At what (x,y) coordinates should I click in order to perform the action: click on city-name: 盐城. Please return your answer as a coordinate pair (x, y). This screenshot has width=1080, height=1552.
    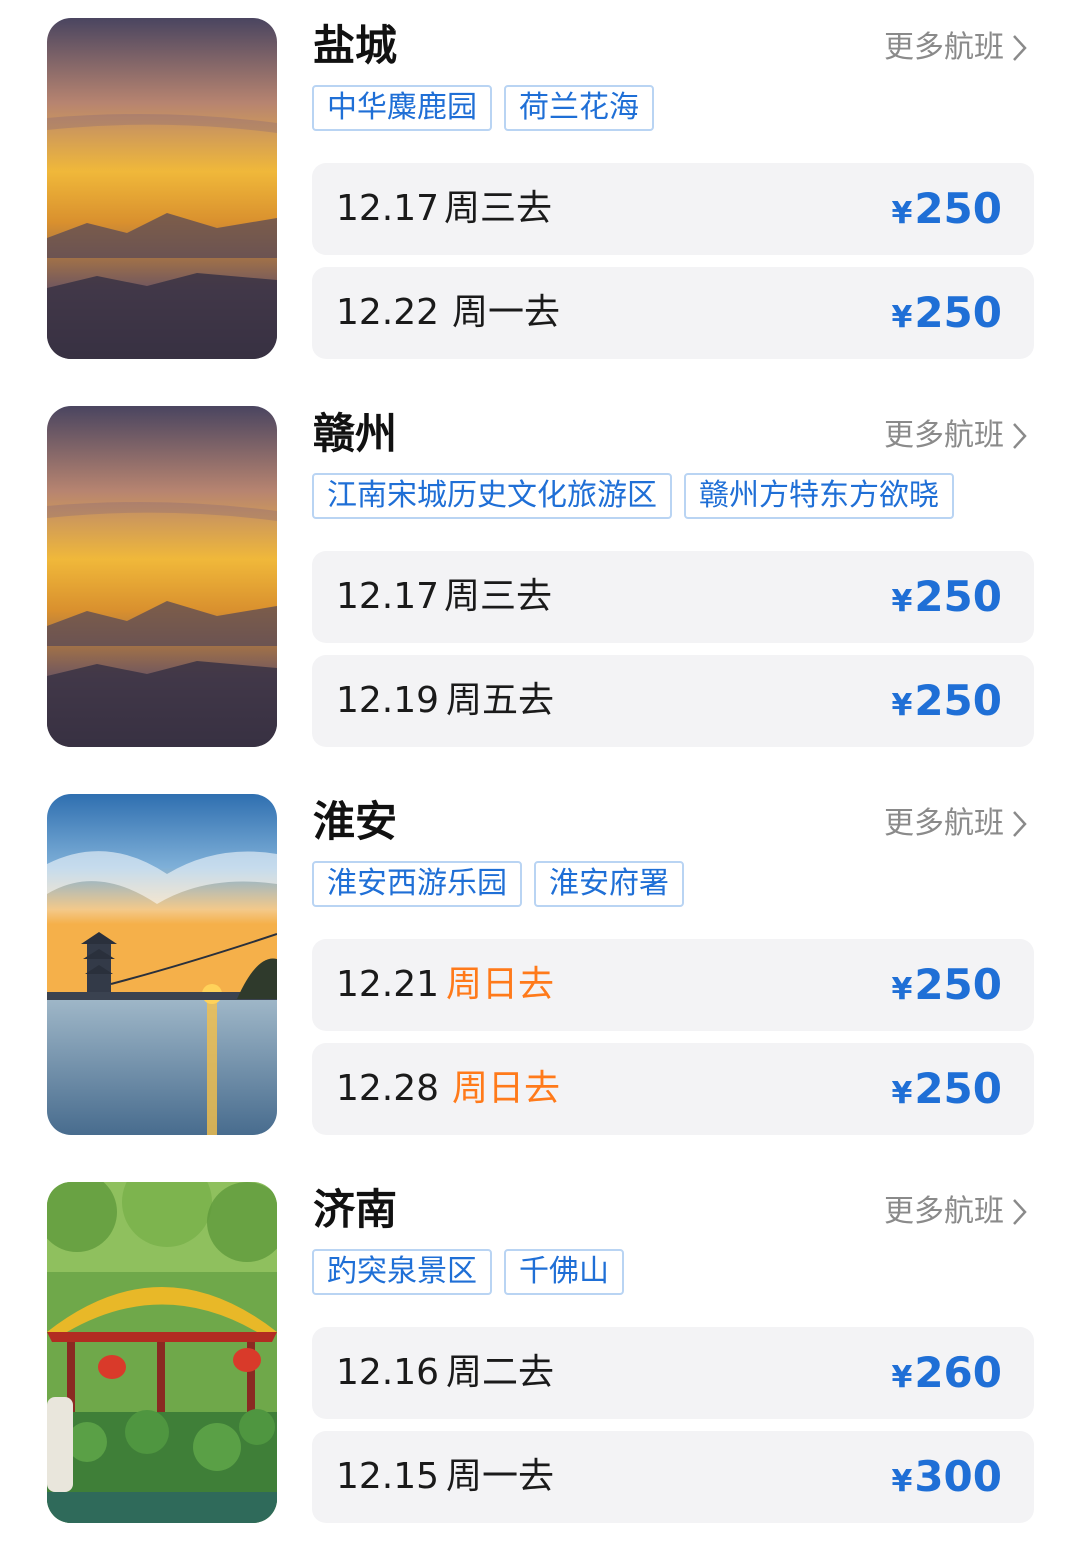
    Looking at the image, I should click on (355, 45).